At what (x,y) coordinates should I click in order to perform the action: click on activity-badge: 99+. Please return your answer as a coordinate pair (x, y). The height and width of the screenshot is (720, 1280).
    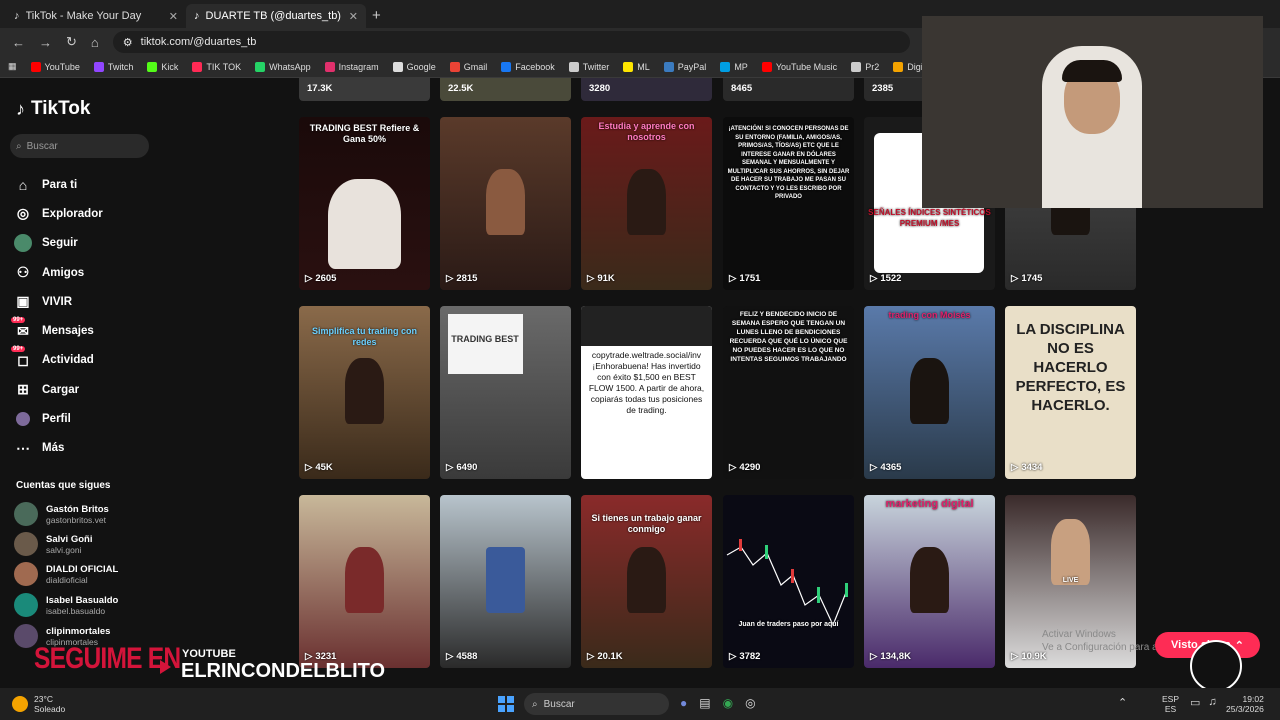
    Looking at the image, I should click on (18, 349).